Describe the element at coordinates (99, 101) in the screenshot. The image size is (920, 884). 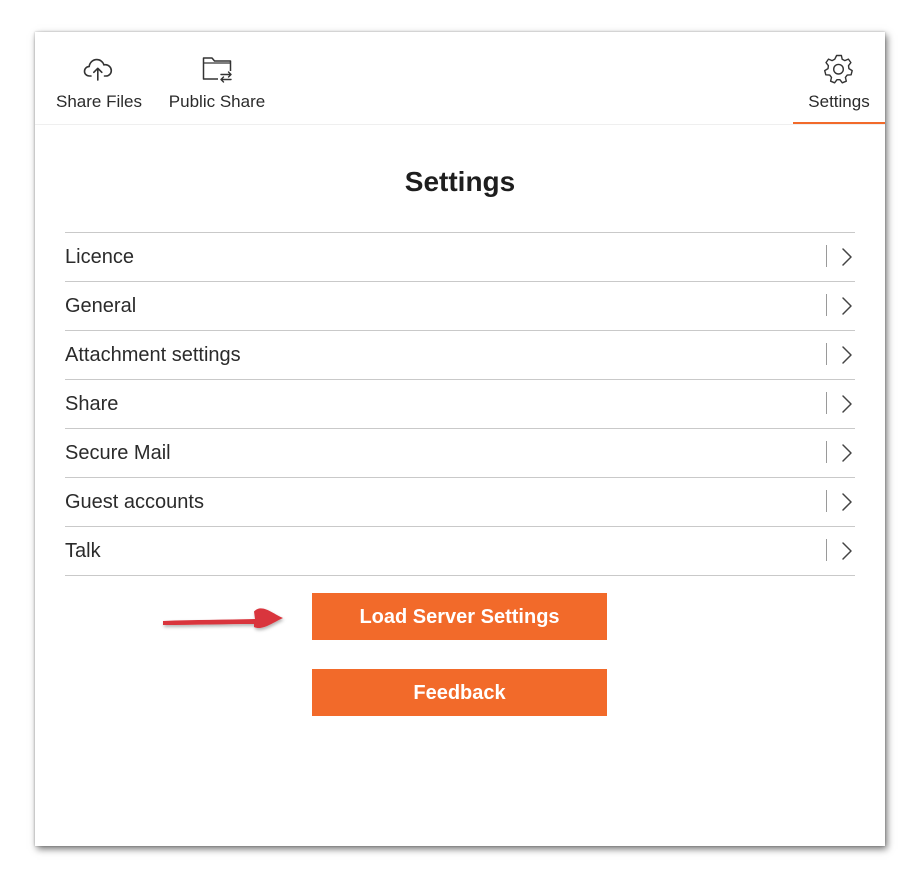
I see `tab-label: Share Files` at that location.